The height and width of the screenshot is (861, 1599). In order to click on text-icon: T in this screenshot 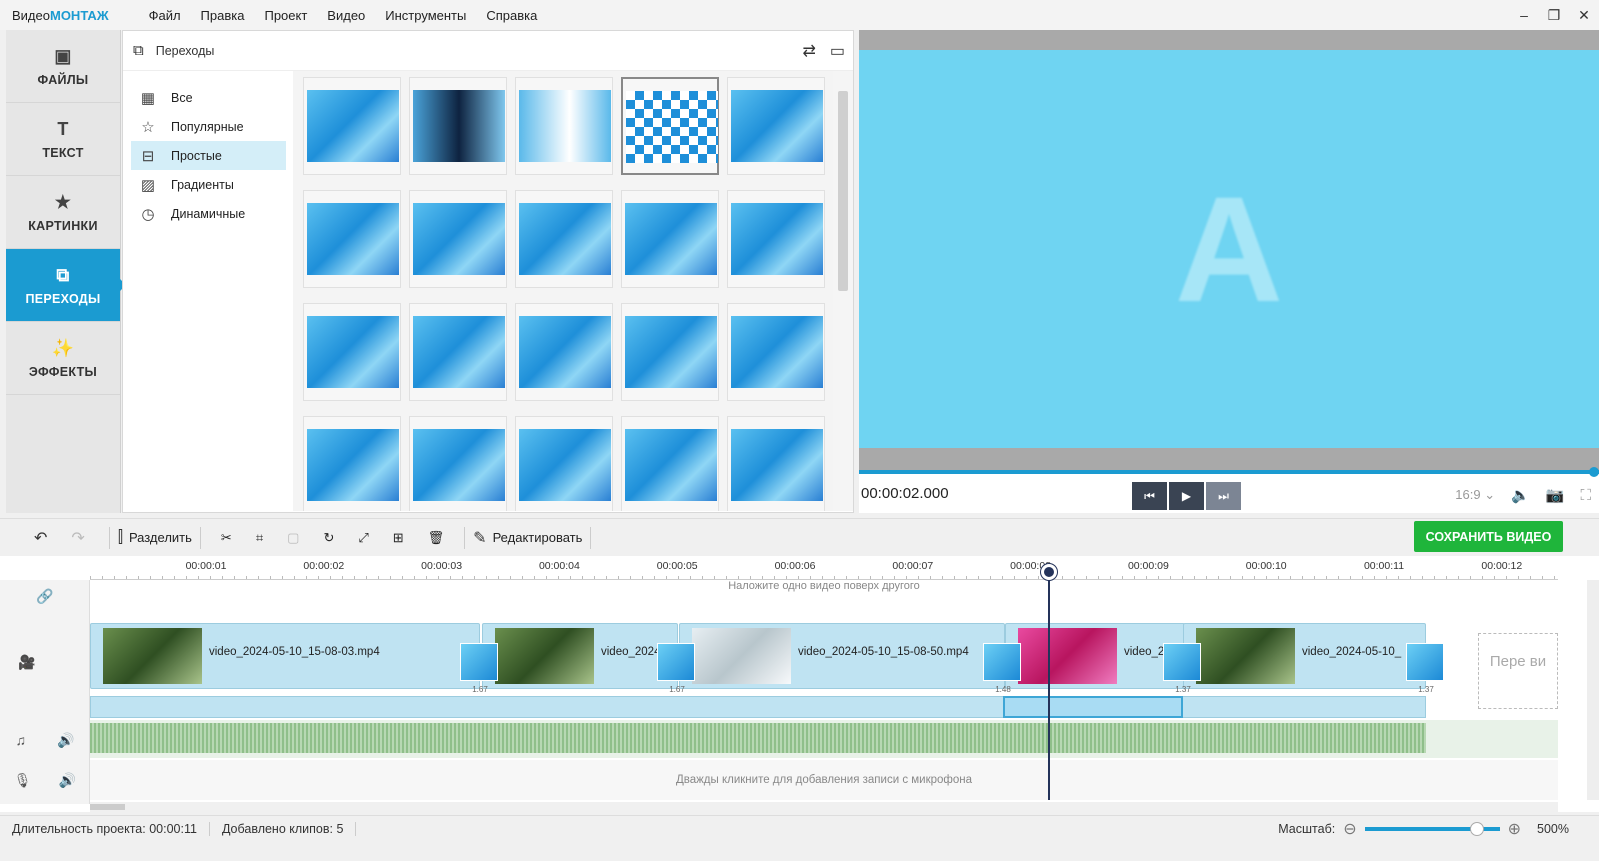, I will do `click(63, 128)`.